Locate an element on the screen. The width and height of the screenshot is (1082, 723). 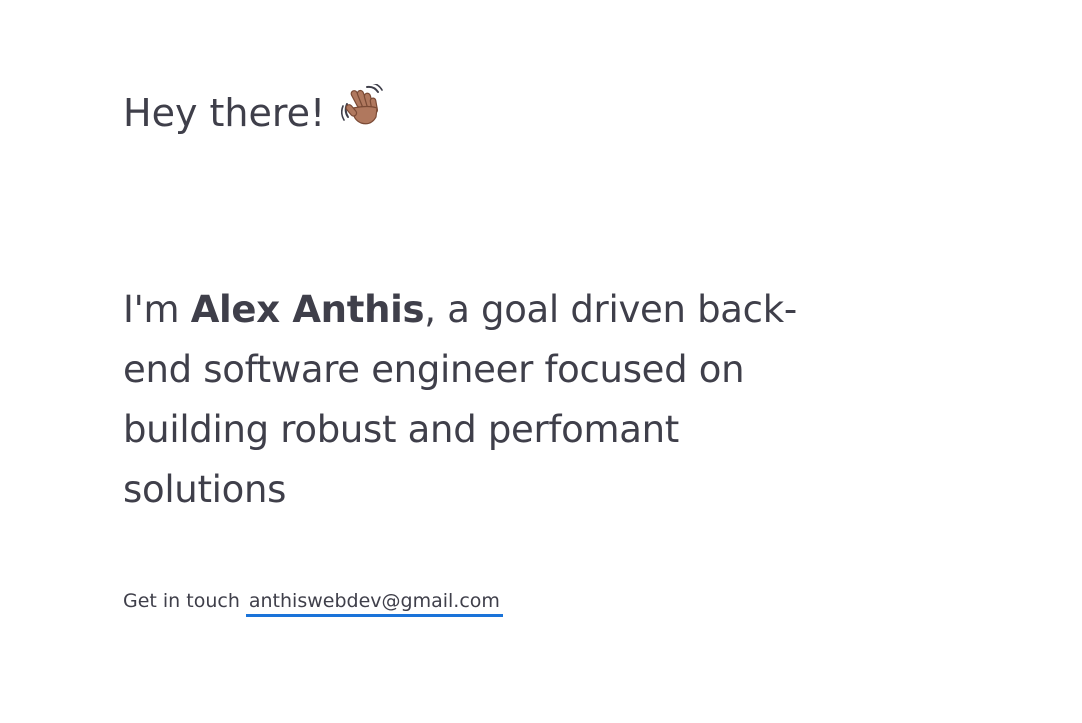
intro-prefix: I'm is located at coordinates (157, 309).